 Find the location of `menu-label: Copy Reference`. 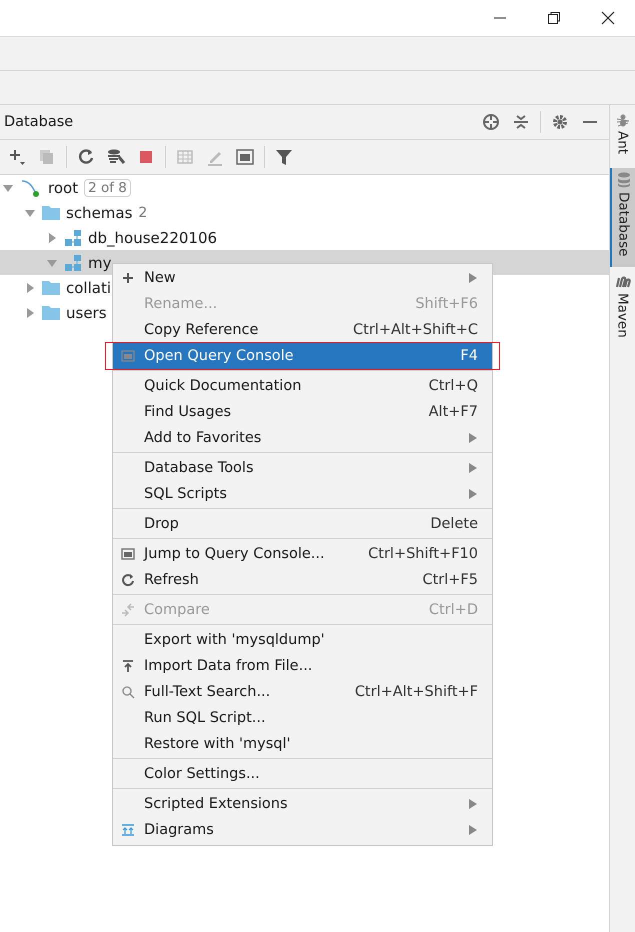

menu-label: Copy Reference is located at coordinates (201, 330).